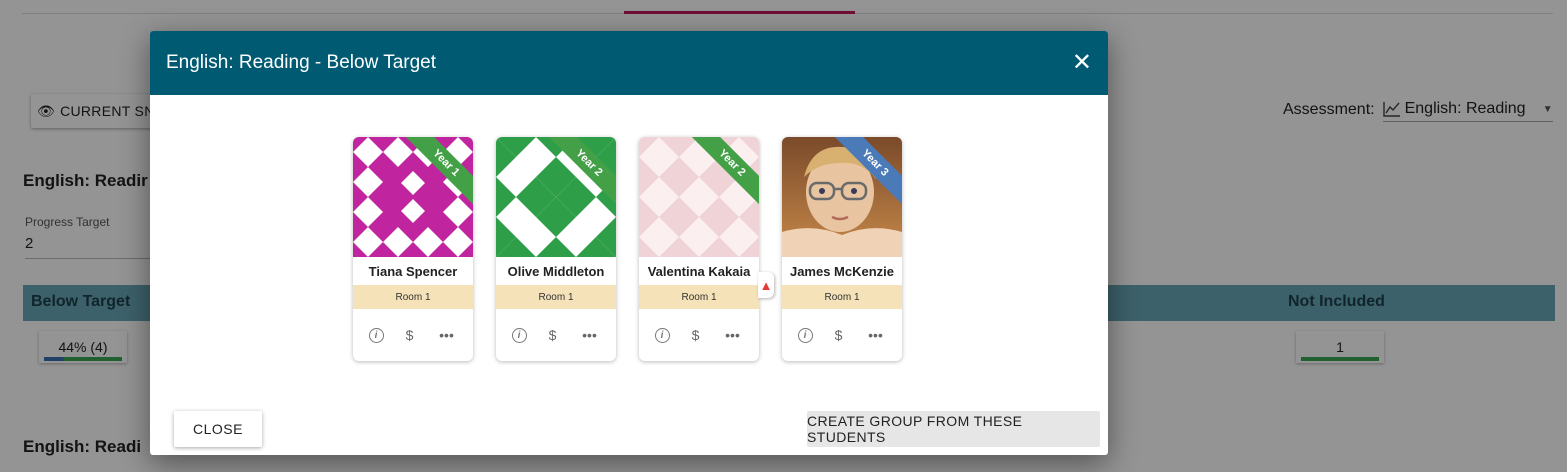  Describe the element at coordinates (413, 271) in the screenshot. I see `student-name: Tiana Spencer` at that location.